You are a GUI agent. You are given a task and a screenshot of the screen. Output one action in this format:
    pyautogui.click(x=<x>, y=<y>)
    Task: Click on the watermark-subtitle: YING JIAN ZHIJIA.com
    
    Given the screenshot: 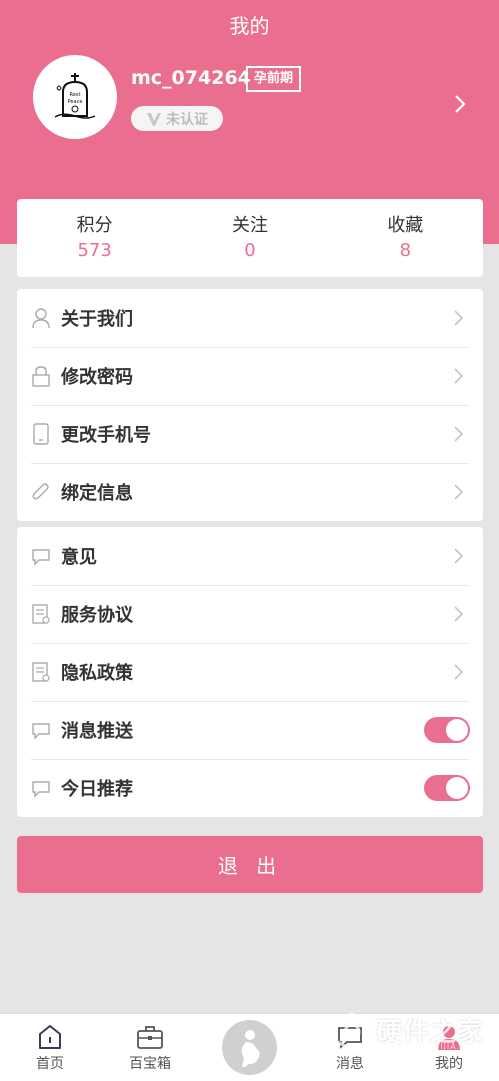 What is the action you would take?
    pyautogui.click(x=428, y=1046)
    